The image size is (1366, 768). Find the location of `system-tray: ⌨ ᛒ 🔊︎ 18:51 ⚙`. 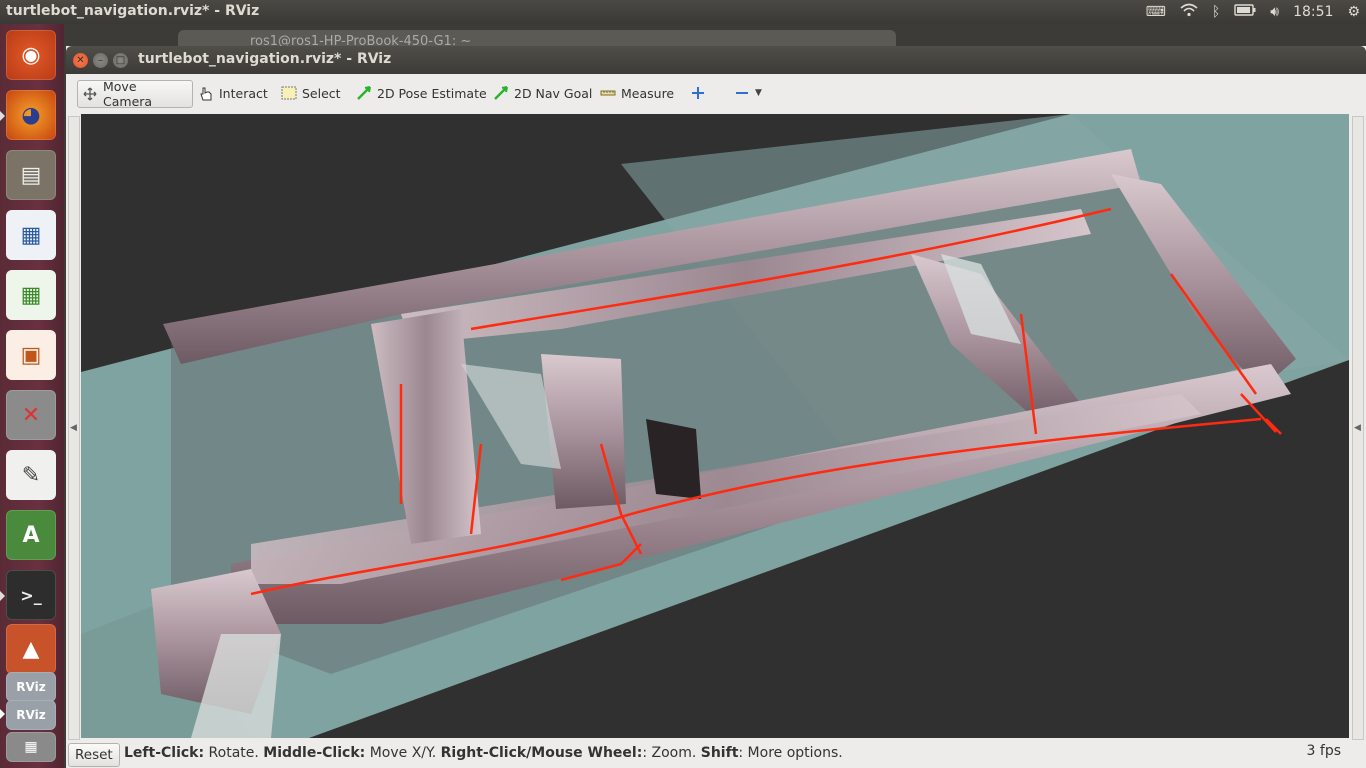

system-tray: ⌨ ᛒ 🔊︎ 18:51 ⚙ is located at coordinates (1253, 12).